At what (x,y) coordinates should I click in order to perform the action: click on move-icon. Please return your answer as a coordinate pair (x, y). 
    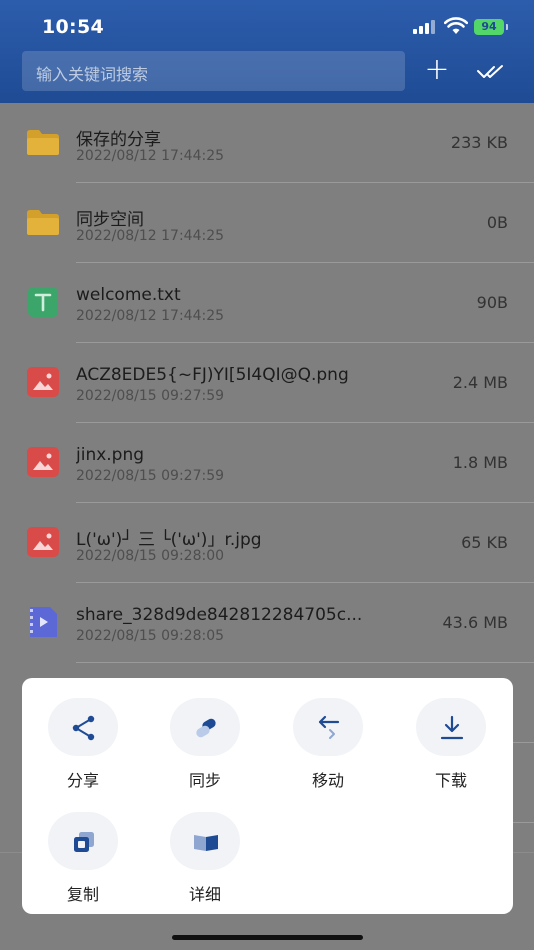
    Looking at the image, I should click on (329, 727).